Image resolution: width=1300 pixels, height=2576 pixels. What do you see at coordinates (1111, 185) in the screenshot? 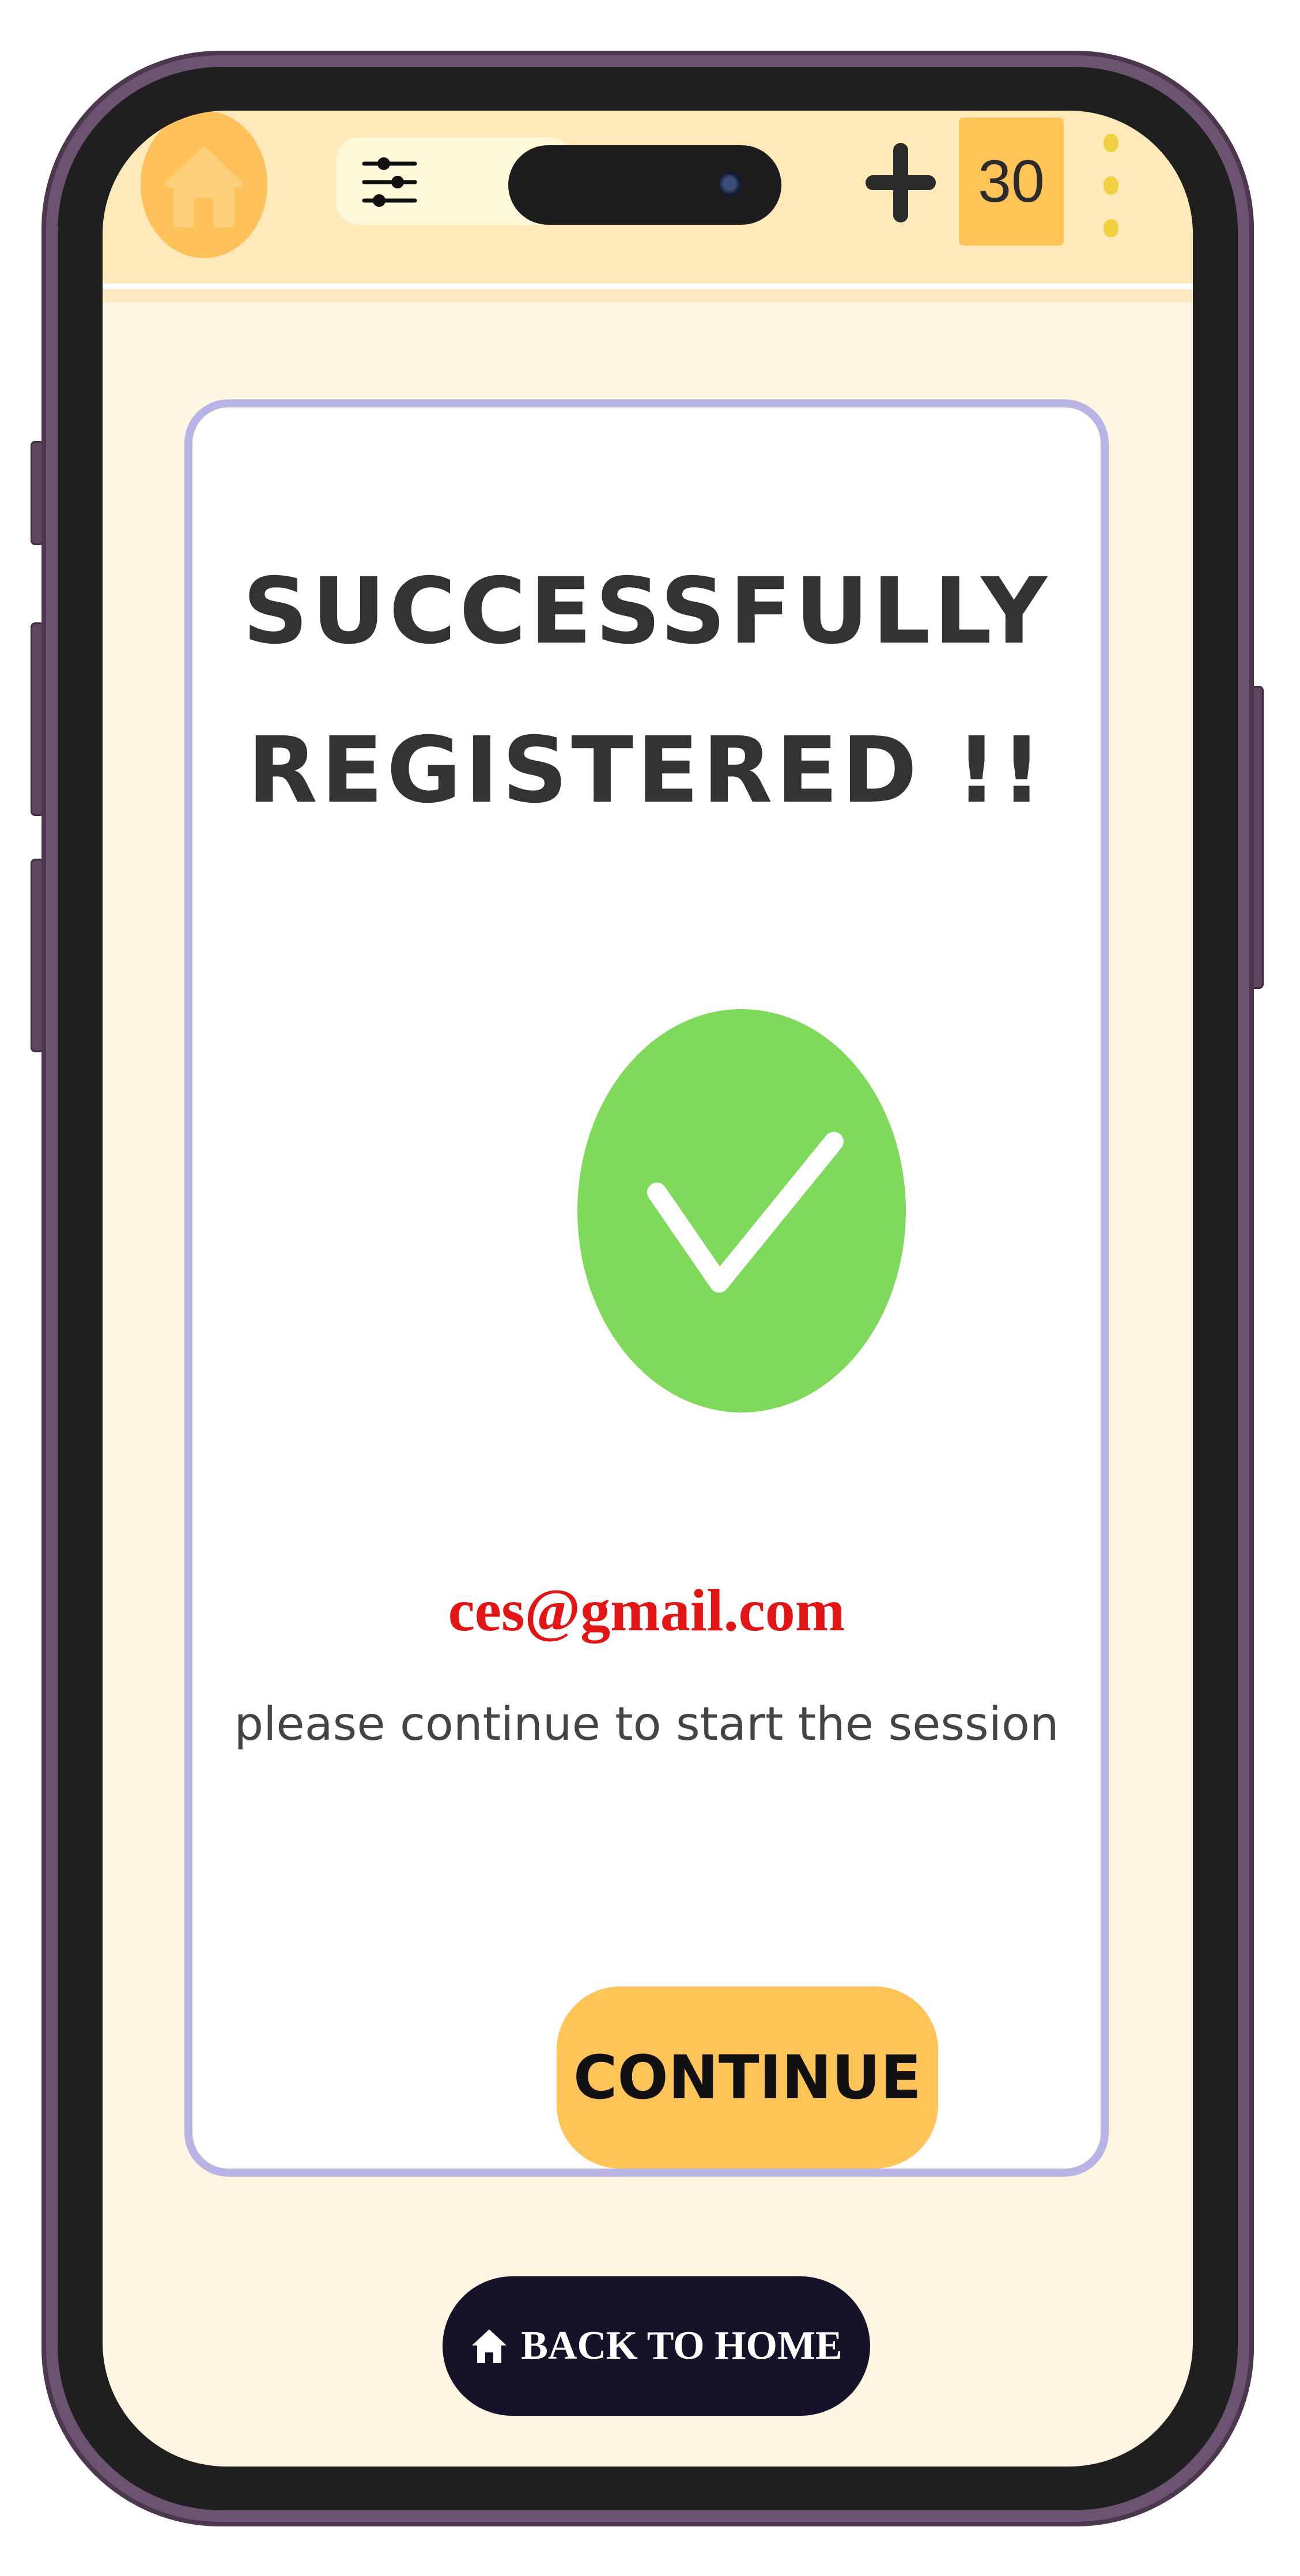
I see `more-vertical-icon` at bounding box center [1111, 185].